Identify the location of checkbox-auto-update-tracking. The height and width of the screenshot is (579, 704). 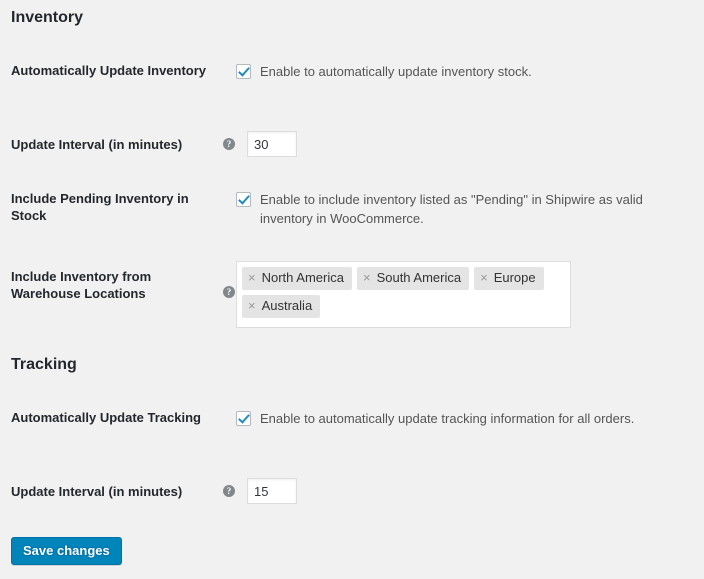
(243, 418).